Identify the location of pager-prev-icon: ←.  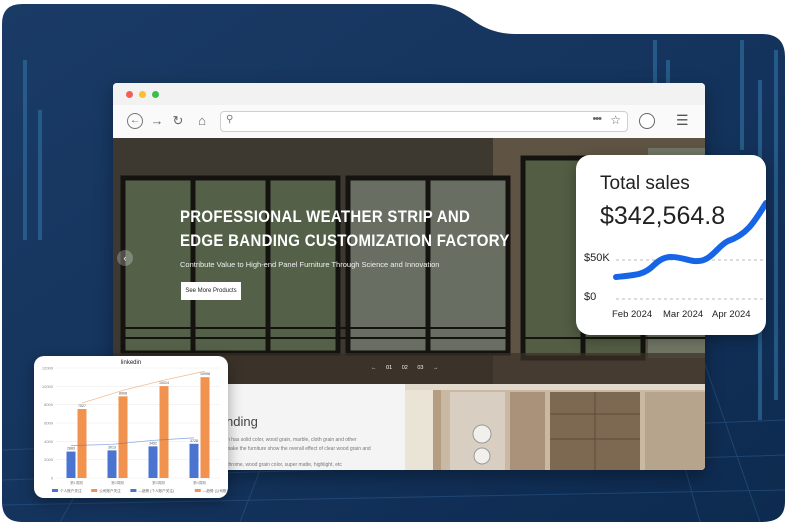
(374, 368).